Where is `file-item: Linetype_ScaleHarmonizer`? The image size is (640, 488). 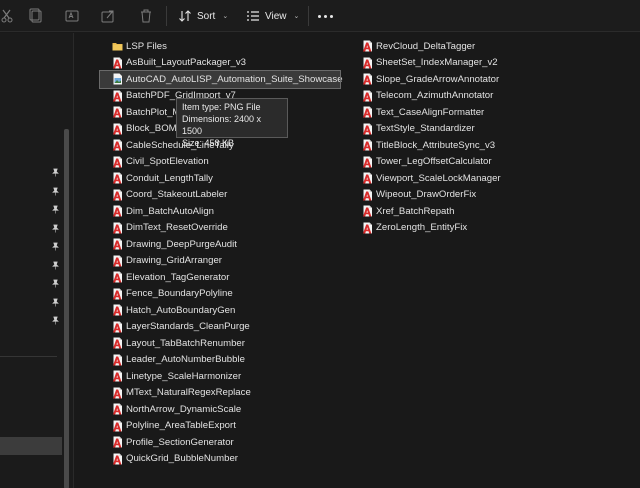
file-item: Linetype_ScaleHarmonizer is located at coordinates (220, 376).